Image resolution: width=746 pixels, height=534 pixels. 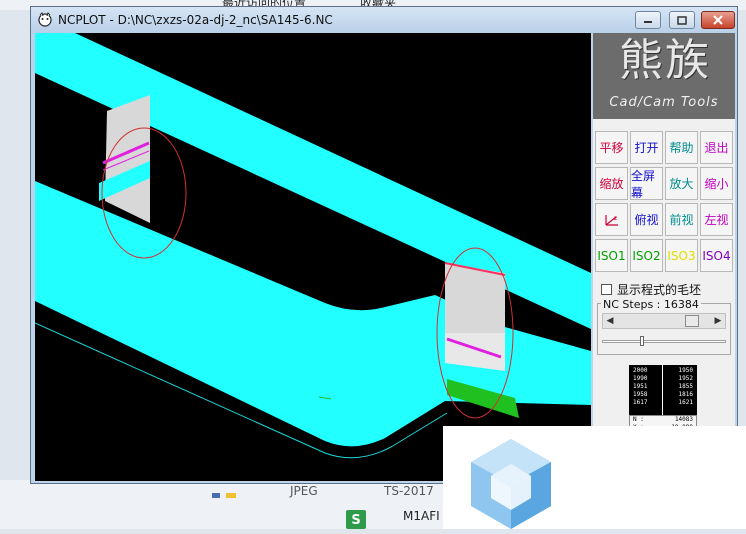 I want to click on toolbar-button-平移: 平移, so click(x=611, y=147).